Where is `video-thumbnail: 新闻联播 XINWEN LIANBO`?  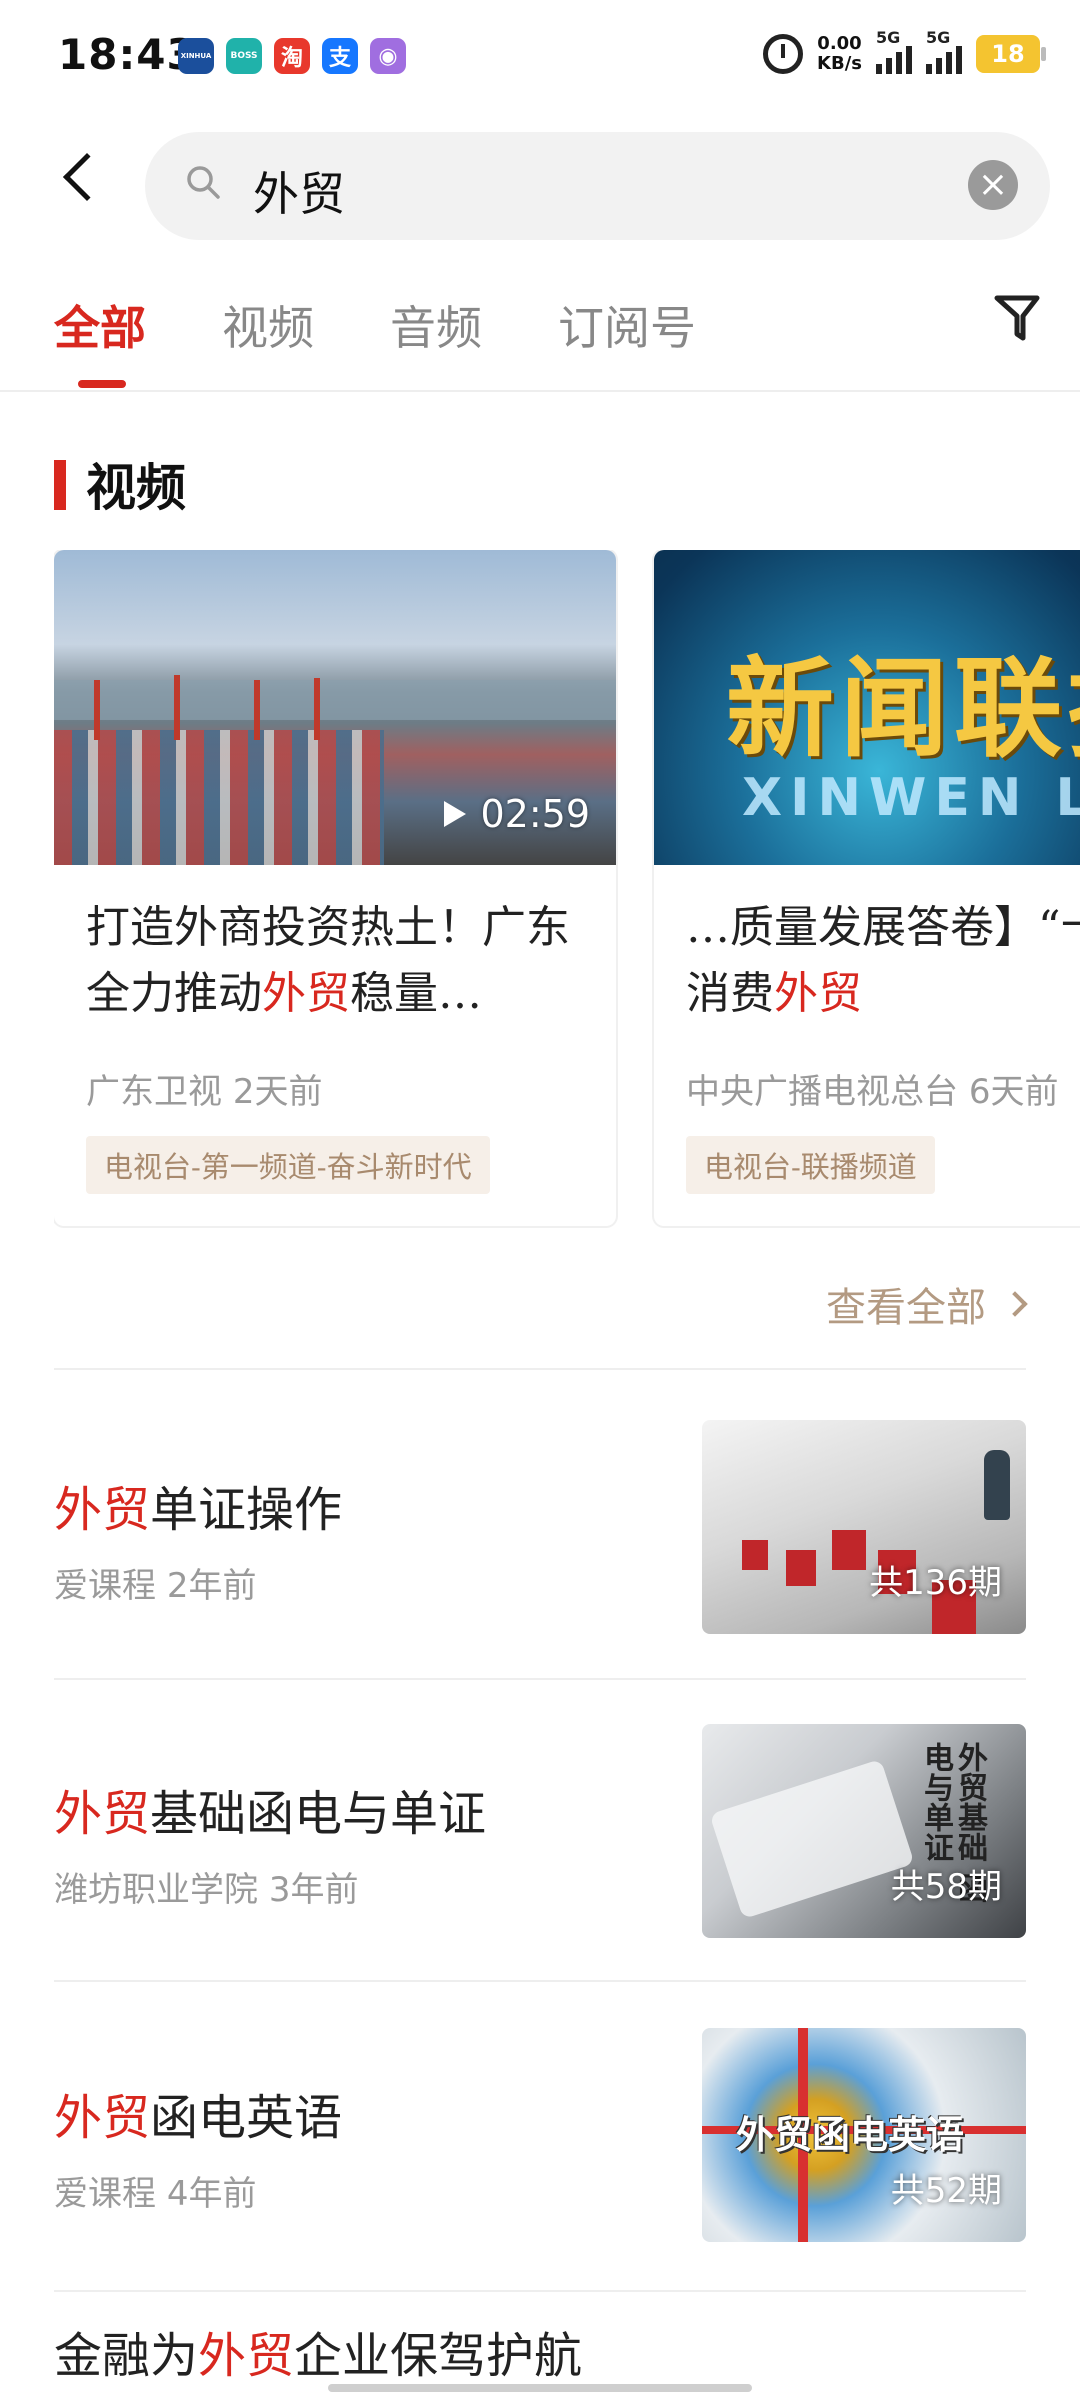
video-thumbnail: 新闻联播 XINWEN LIANBO is located at coordinates (867, 707).